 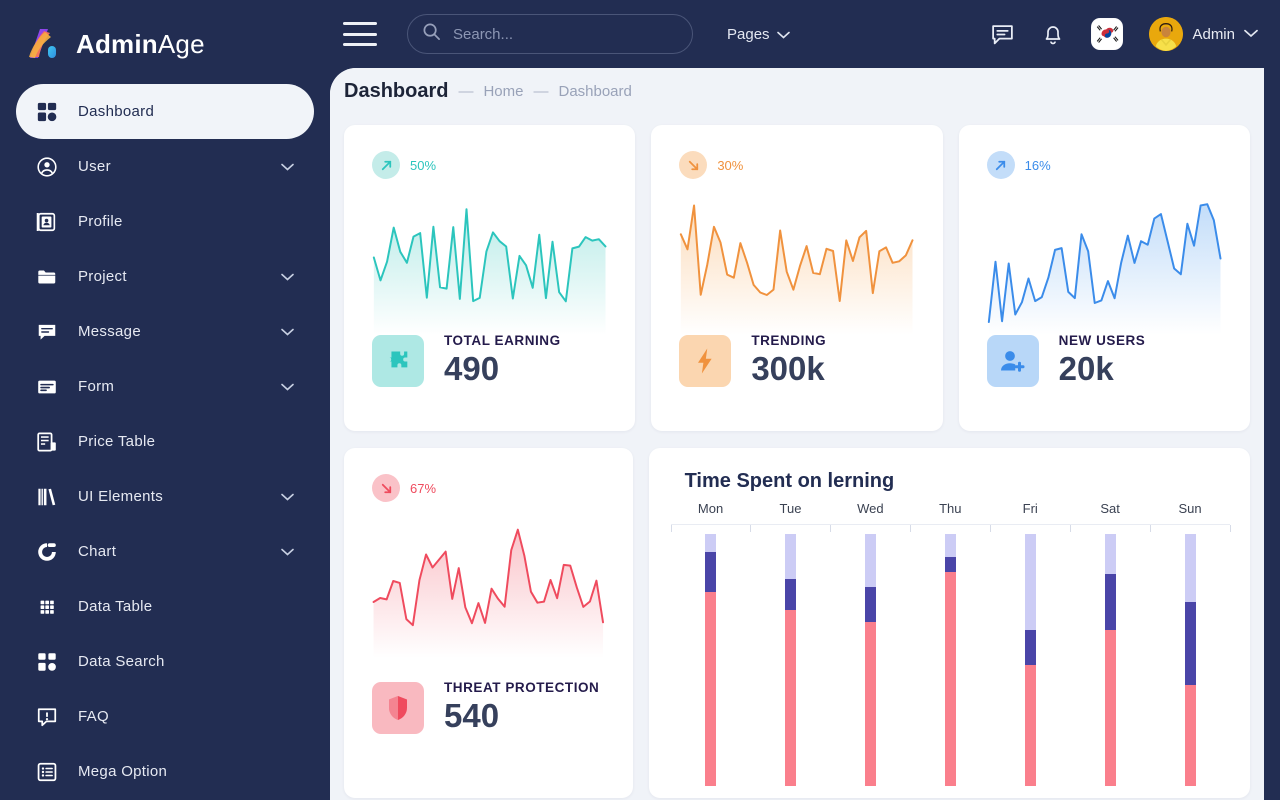 I want to click on breadcrumb: Dashboard — Home — Dashboard, so click(x=797, y=91).